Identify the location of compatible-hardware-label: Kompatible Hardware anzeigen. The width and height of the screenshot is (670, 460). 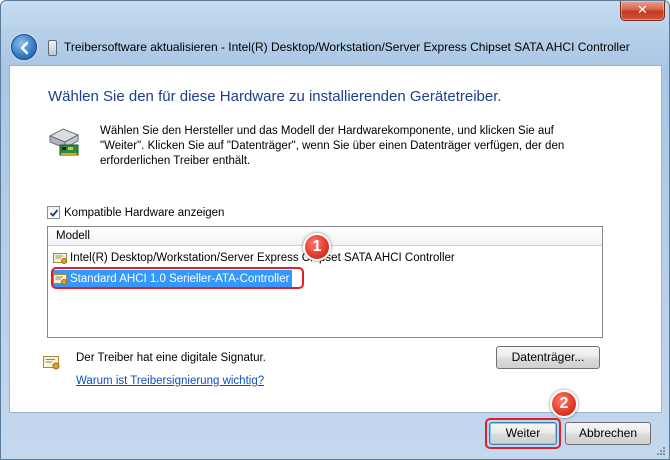
(144, 212).